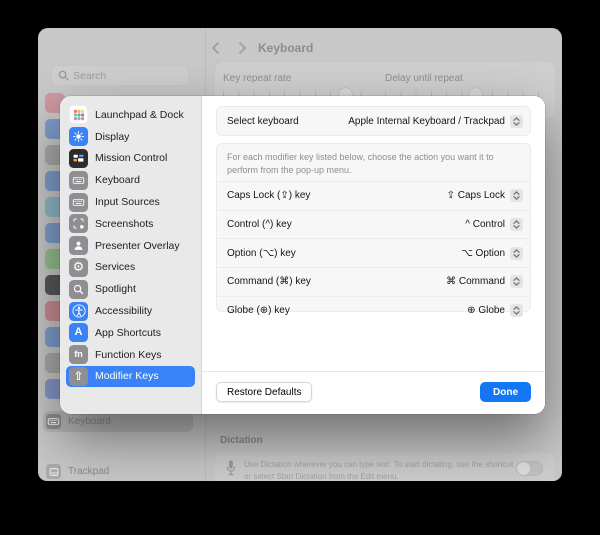 This screenshot has width=600, height=535. I want to click on sidebar-item-label: Presenter Overlay, so click(137, 245).